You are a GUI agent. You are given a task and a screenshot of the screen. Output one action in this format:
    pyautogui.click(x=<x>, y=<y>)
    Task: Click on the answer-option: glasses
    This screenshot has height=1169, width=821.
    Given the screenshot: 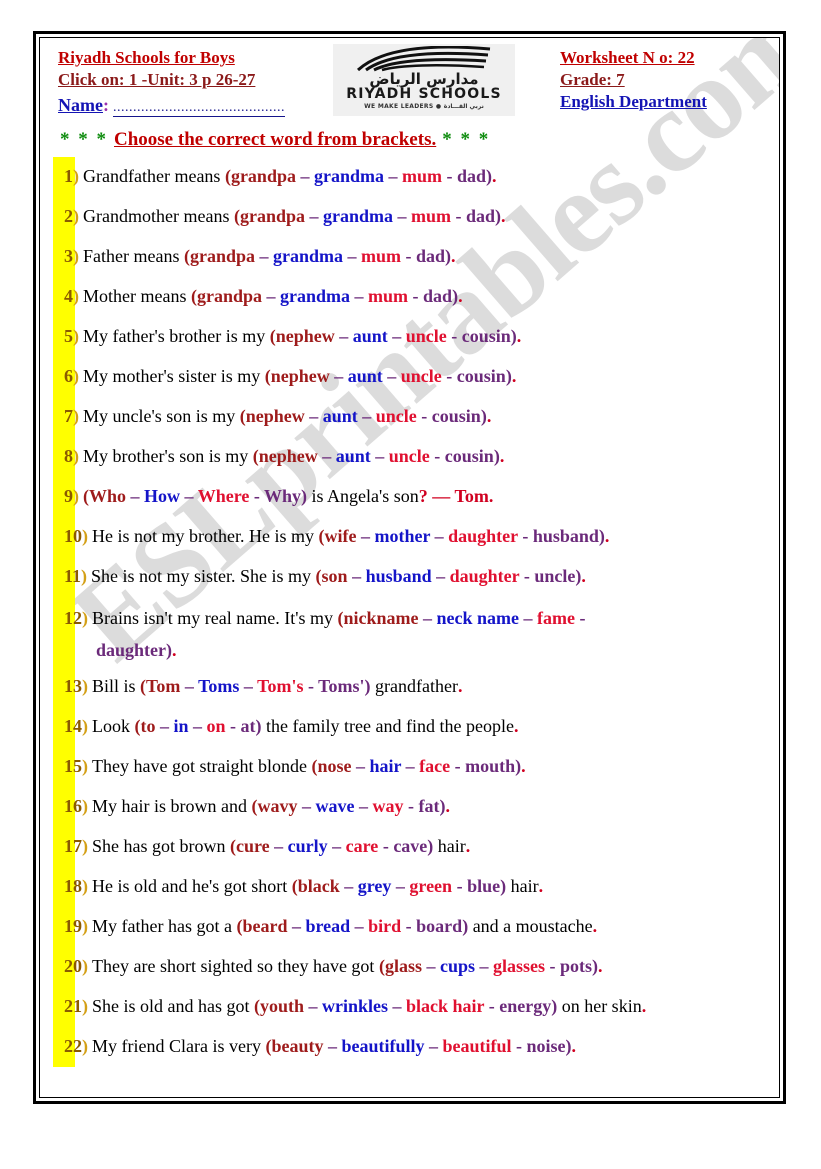 What is the action you would take?
    pyautogui.click(x=519, y=966)
    